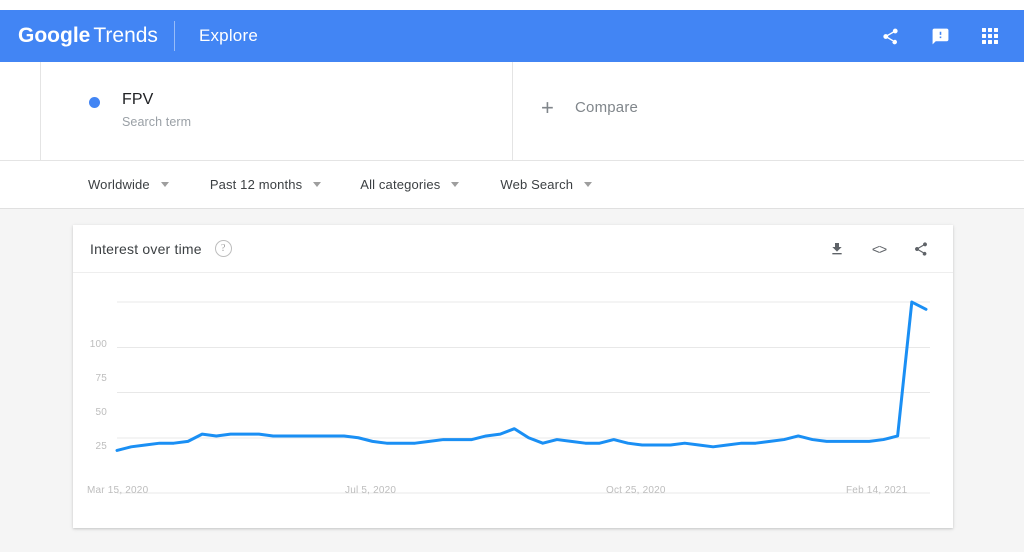 The height and width of the screenshot is (552, 1024). I want to click on y-axis-tick-75: 75, so click(101, 378).